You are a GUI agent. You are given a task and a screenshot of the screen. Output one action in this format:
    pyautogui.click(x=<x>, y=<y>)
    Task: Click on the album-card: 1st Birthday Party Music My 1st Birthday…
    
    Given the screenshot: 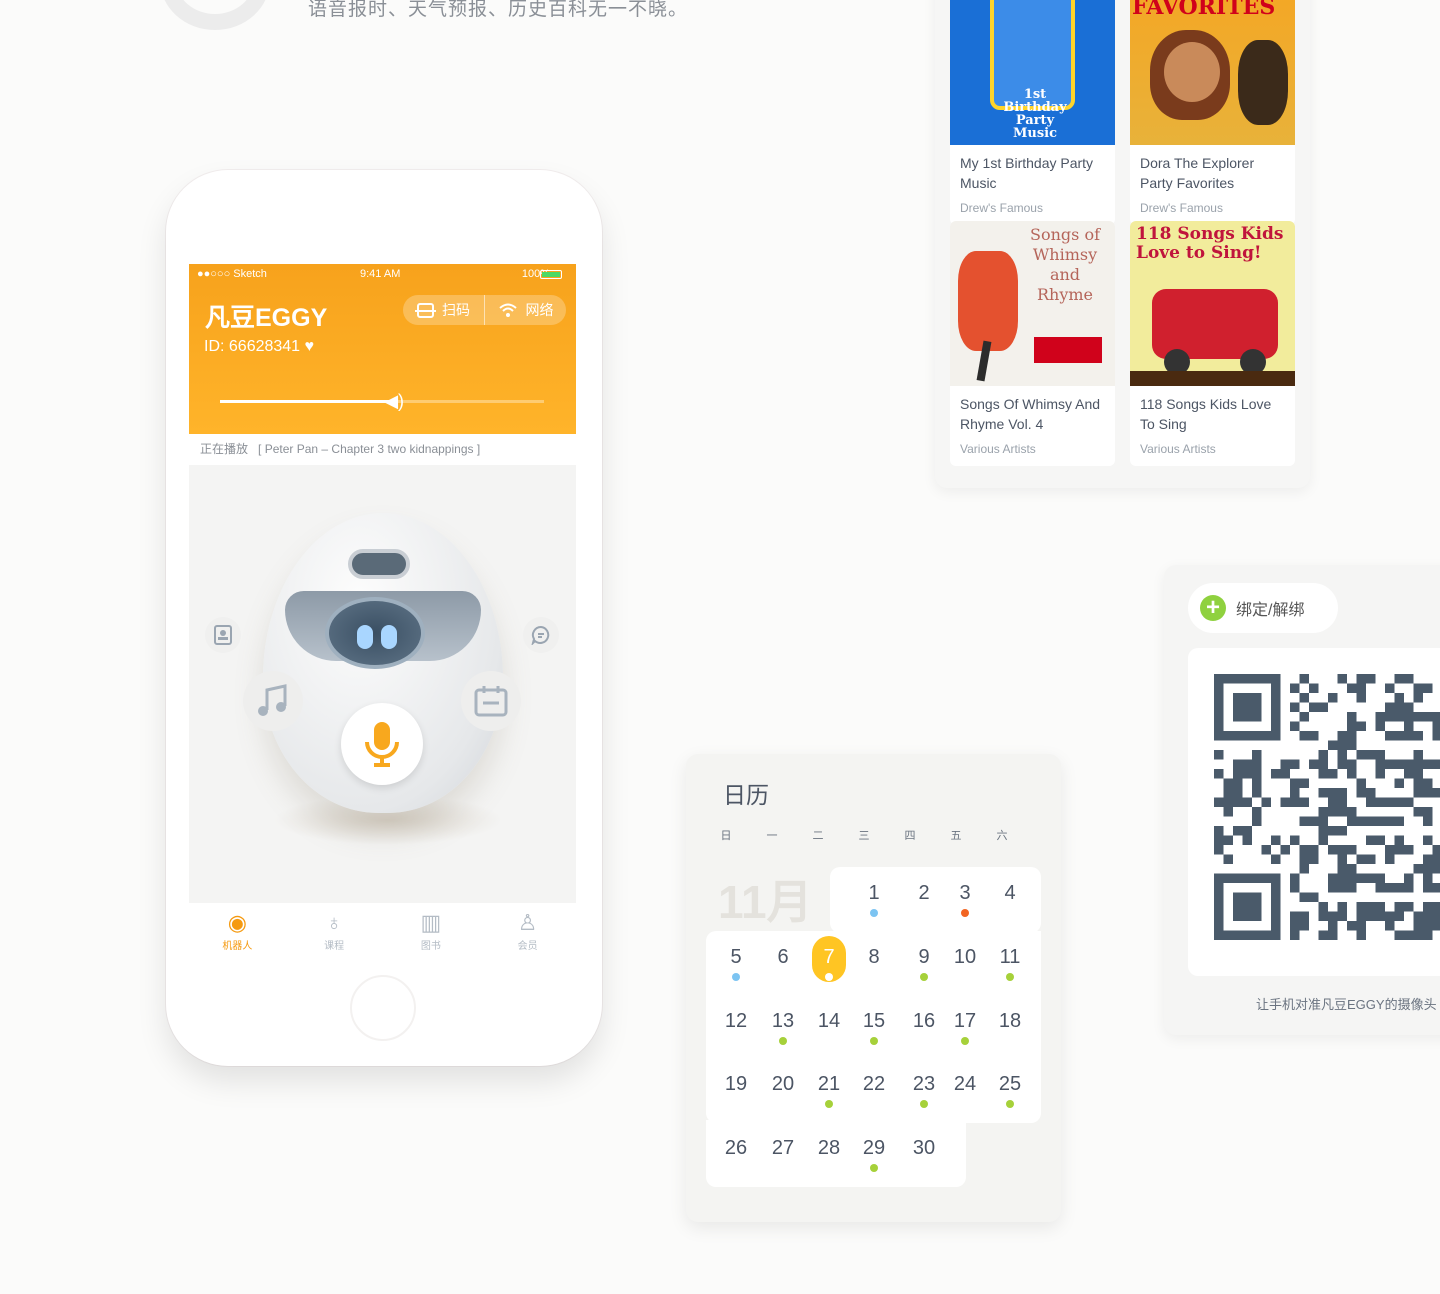 What is the action you would take?
    pyautogui.click(x=1032, y=112)
    